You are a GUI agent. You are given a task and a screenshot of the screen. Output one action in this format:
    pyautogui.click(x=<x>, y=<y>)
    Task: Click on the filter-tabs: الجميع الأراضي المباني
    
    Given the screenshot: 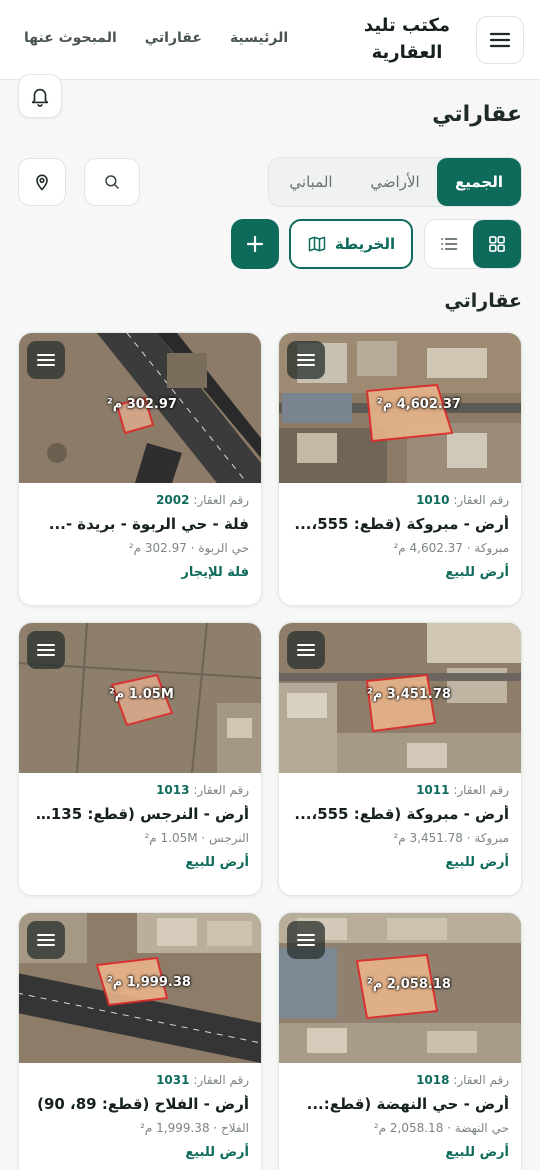 What is the action you would take?
    pyautogui.click(x=395, y=182)
    